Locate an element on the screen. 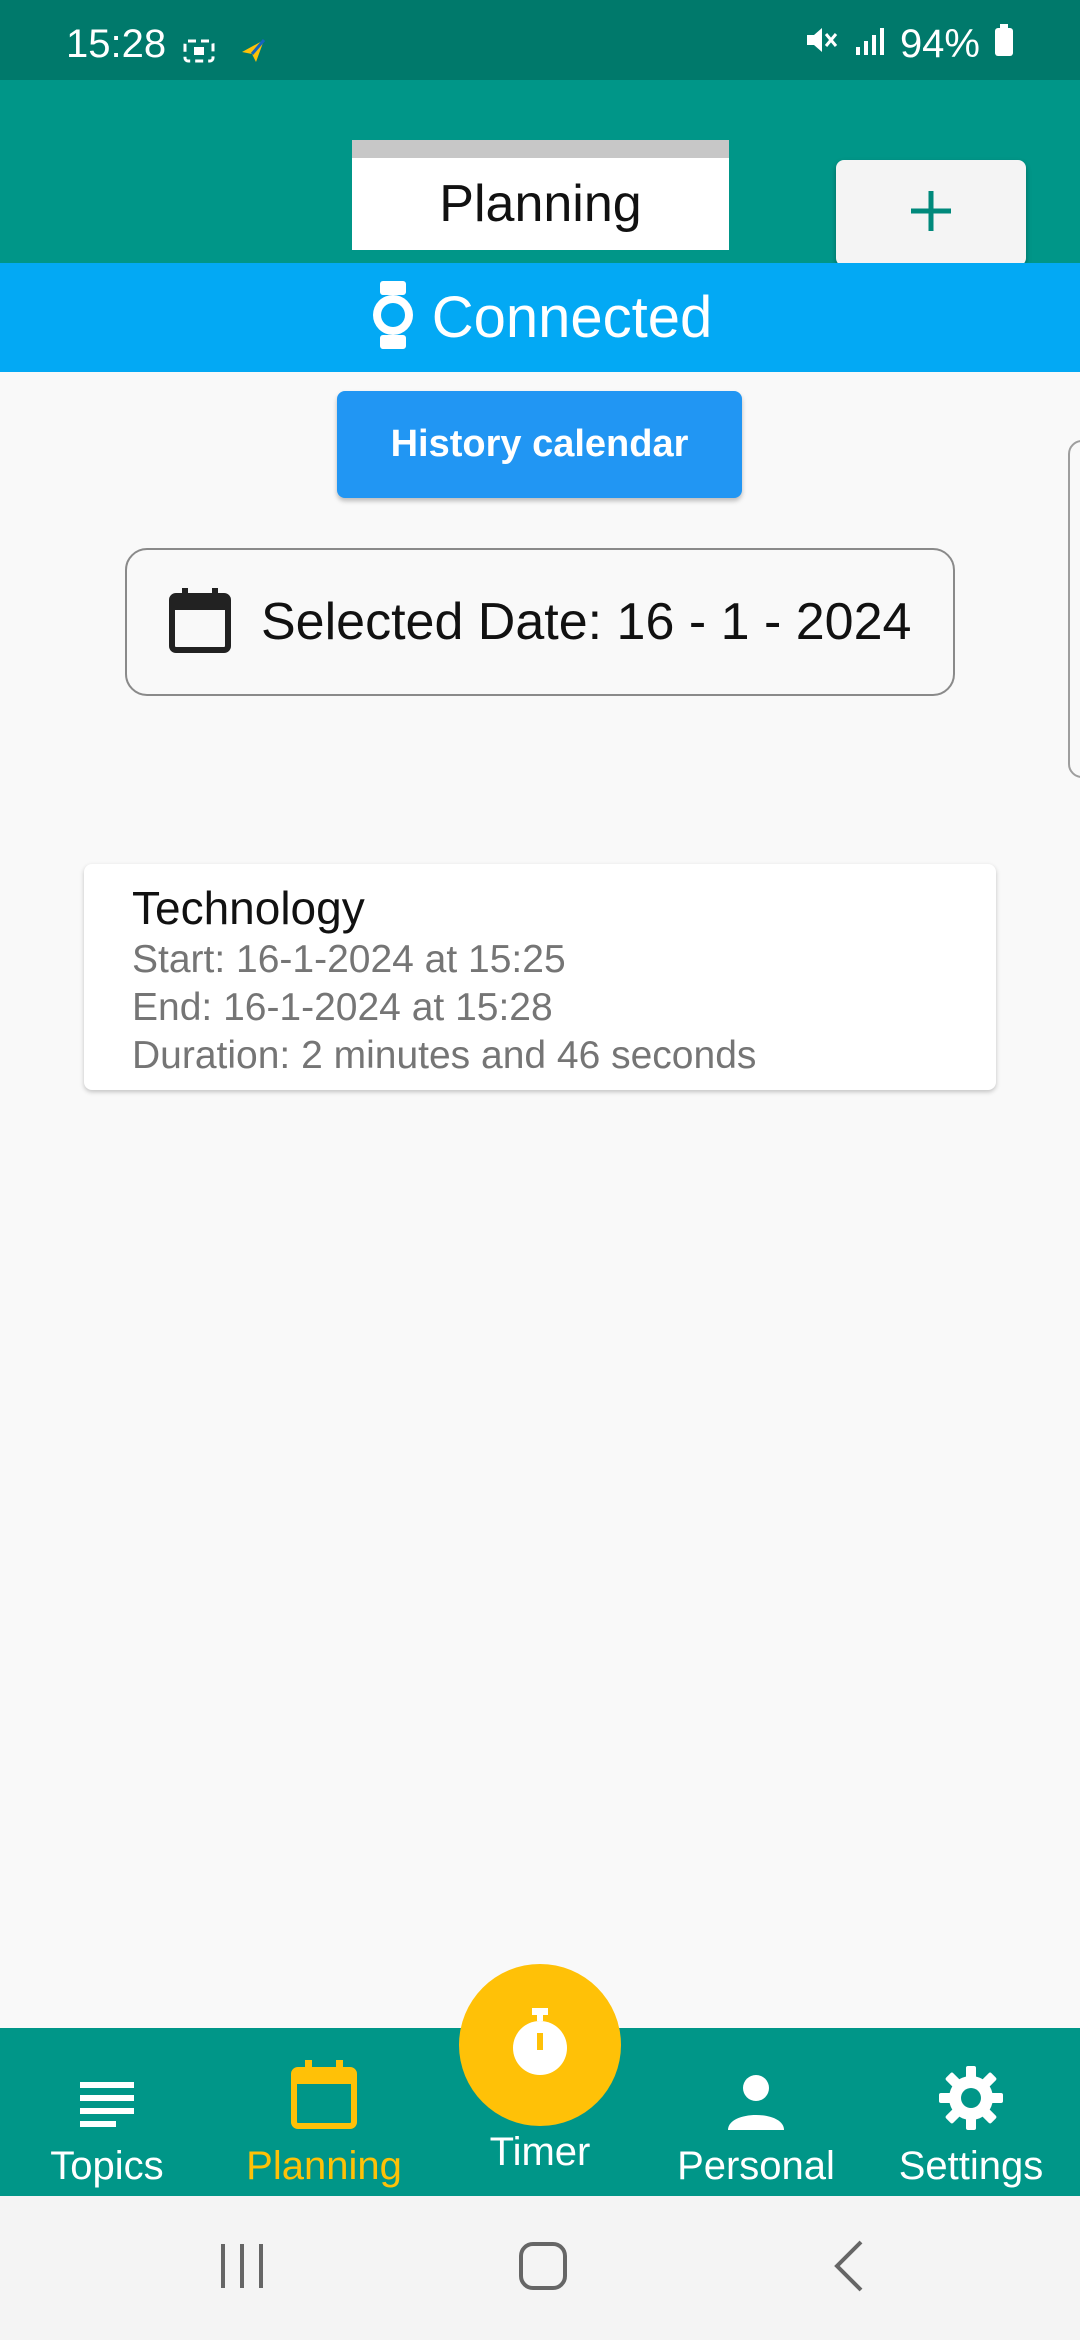  page-title: Planning is located at coordinates (540, 204).